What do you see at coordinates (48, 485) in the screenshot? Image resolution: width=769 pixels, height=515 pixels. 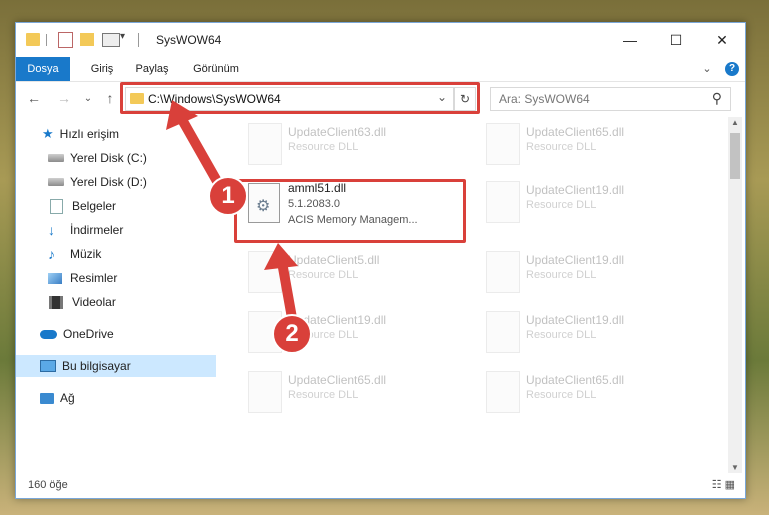 I see `item-count: 160 öğe` at bounding box center [48, 485].